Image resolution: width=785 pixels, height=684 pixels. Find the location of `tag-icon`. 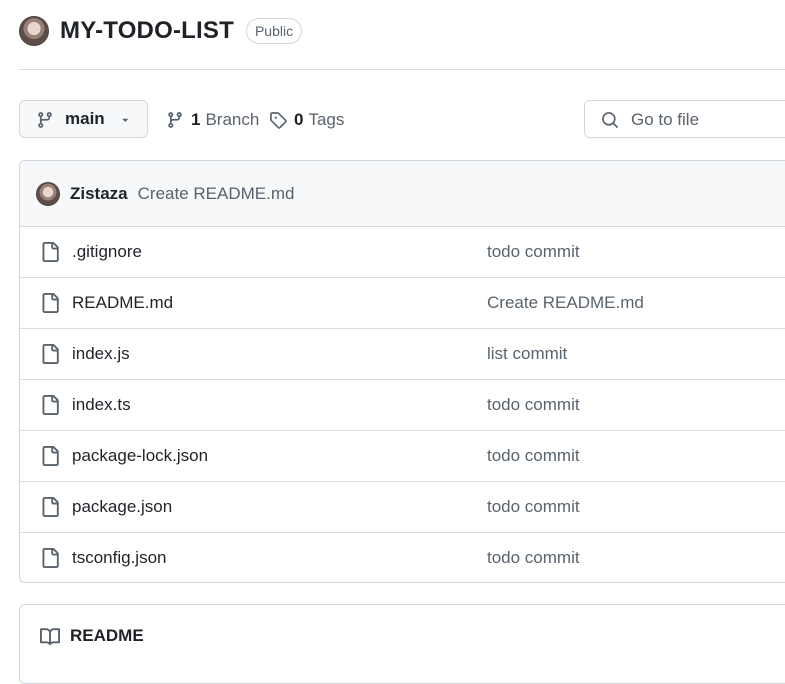

tag-icon is located at coordinates (278, 120).